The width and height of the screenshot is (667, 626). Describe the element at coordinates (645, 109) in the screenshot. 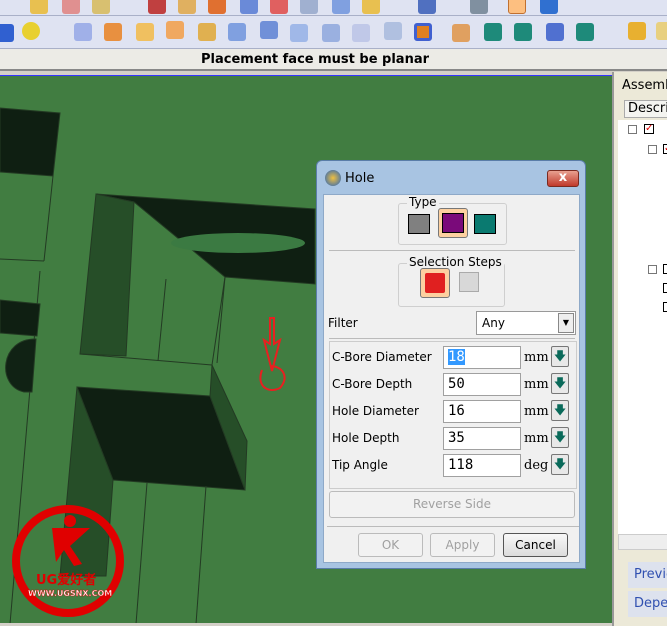

I see `column-header-description: Descrip` at that location.